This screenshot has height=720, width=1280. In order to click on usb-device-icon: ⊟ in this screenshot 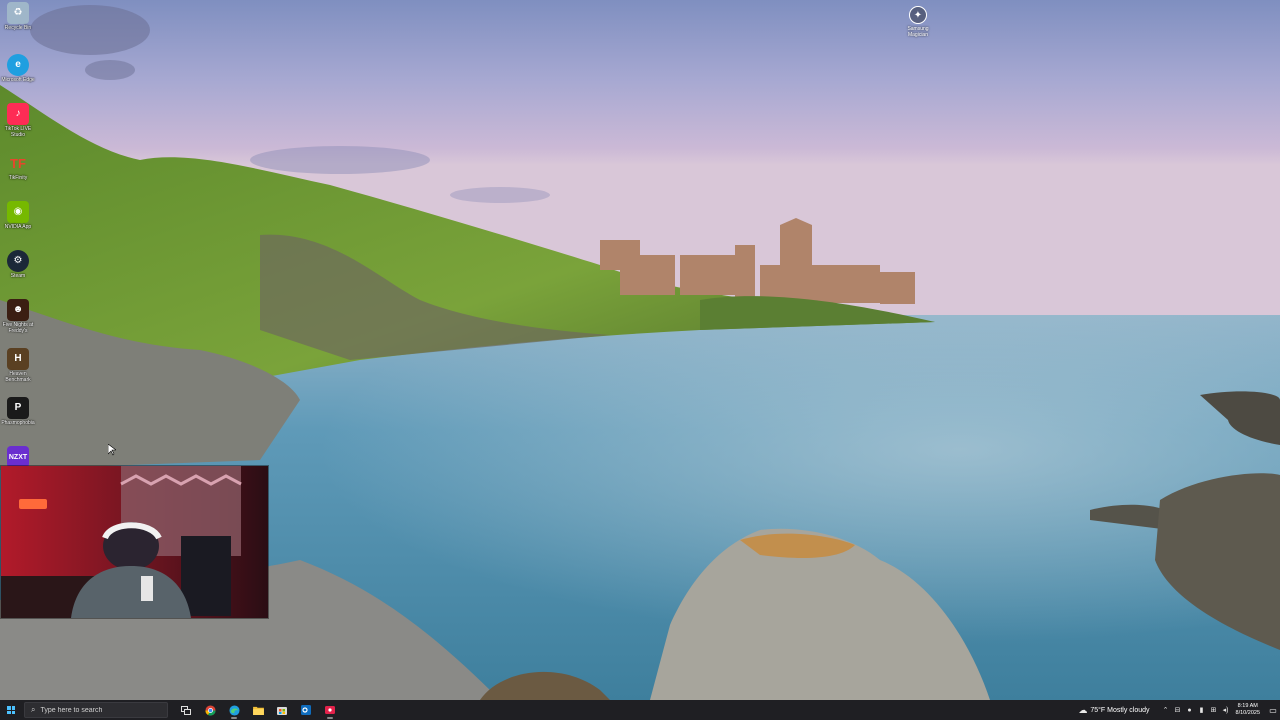, I will do `click(1178, 710)`.